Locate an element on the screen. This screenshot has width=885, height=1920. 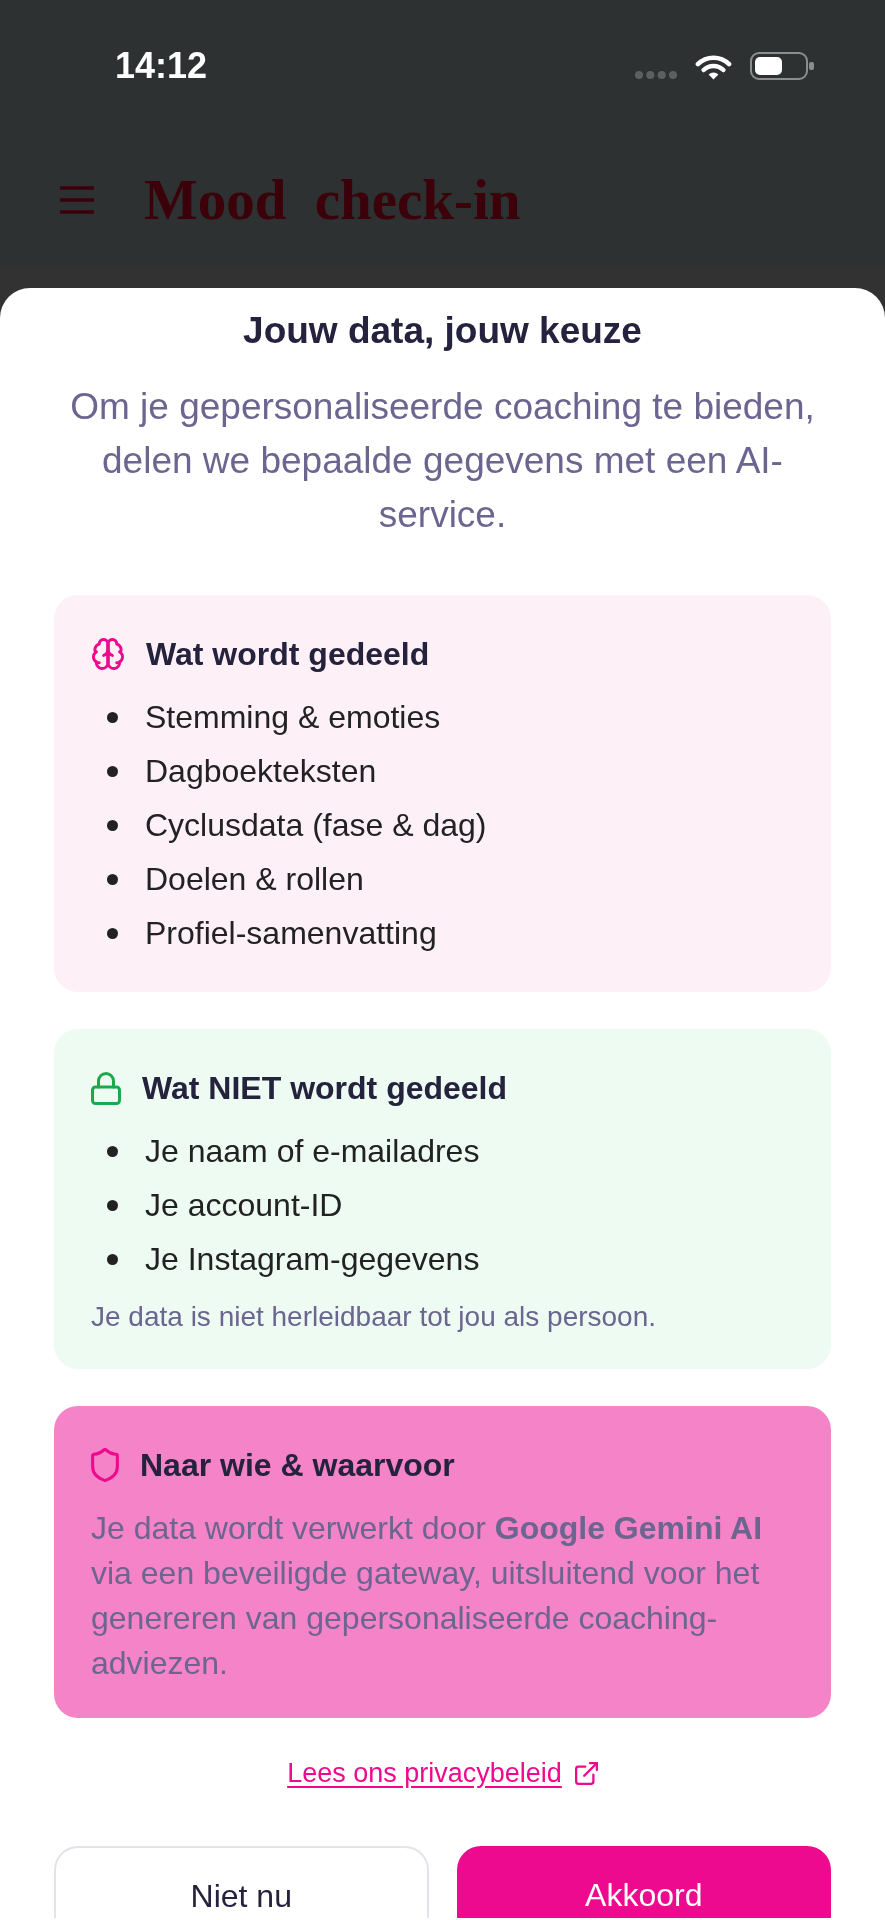
brain-icon is located at coordinates (108, 654).